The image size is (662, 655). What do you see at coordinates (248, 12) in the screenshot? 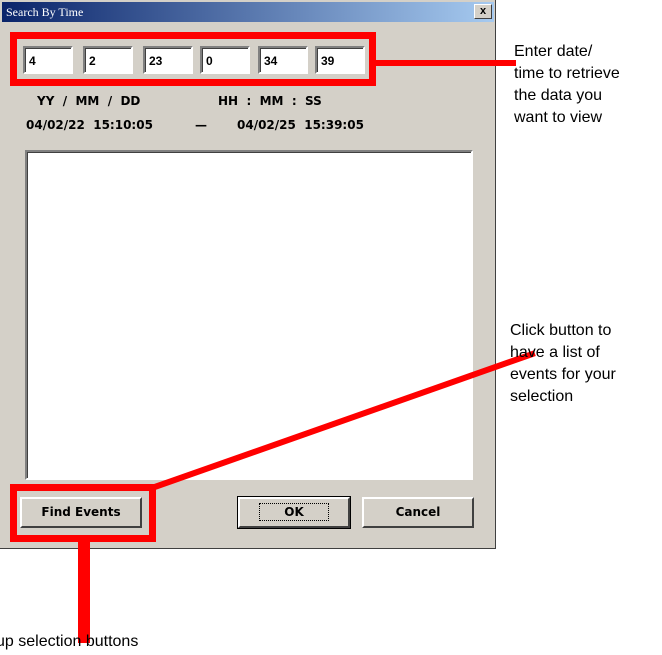
I see `title-bar: Search By Time x` at bounding box center [248, 12].